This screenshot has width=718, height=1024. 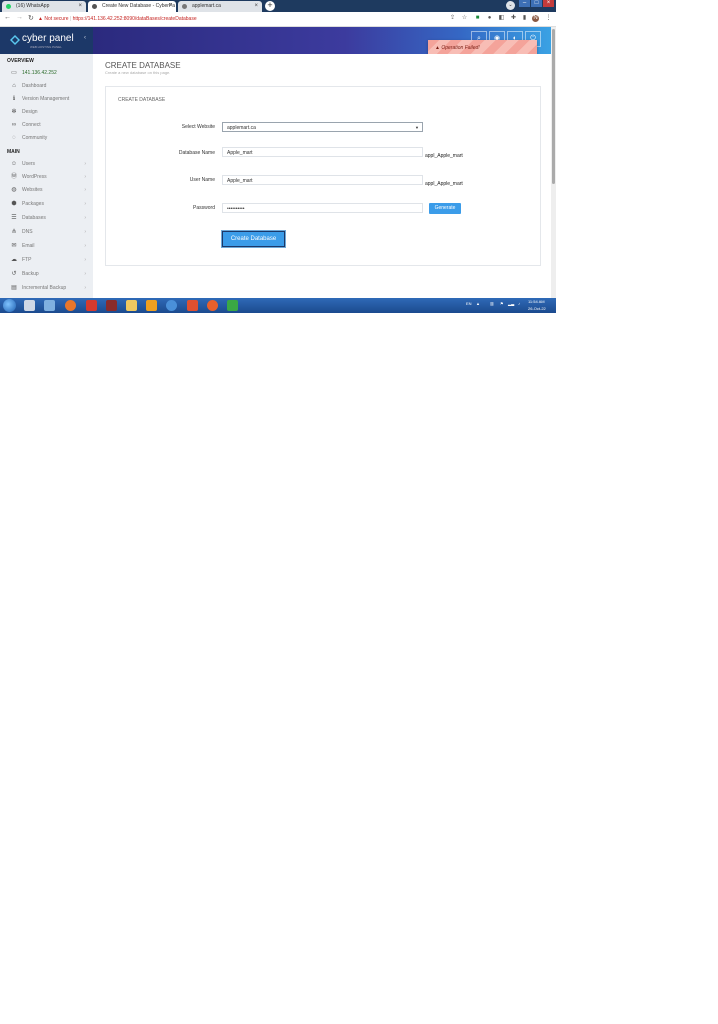 I want to click on wordpress-icon: Ⓦ, so click(x=13, y=177).